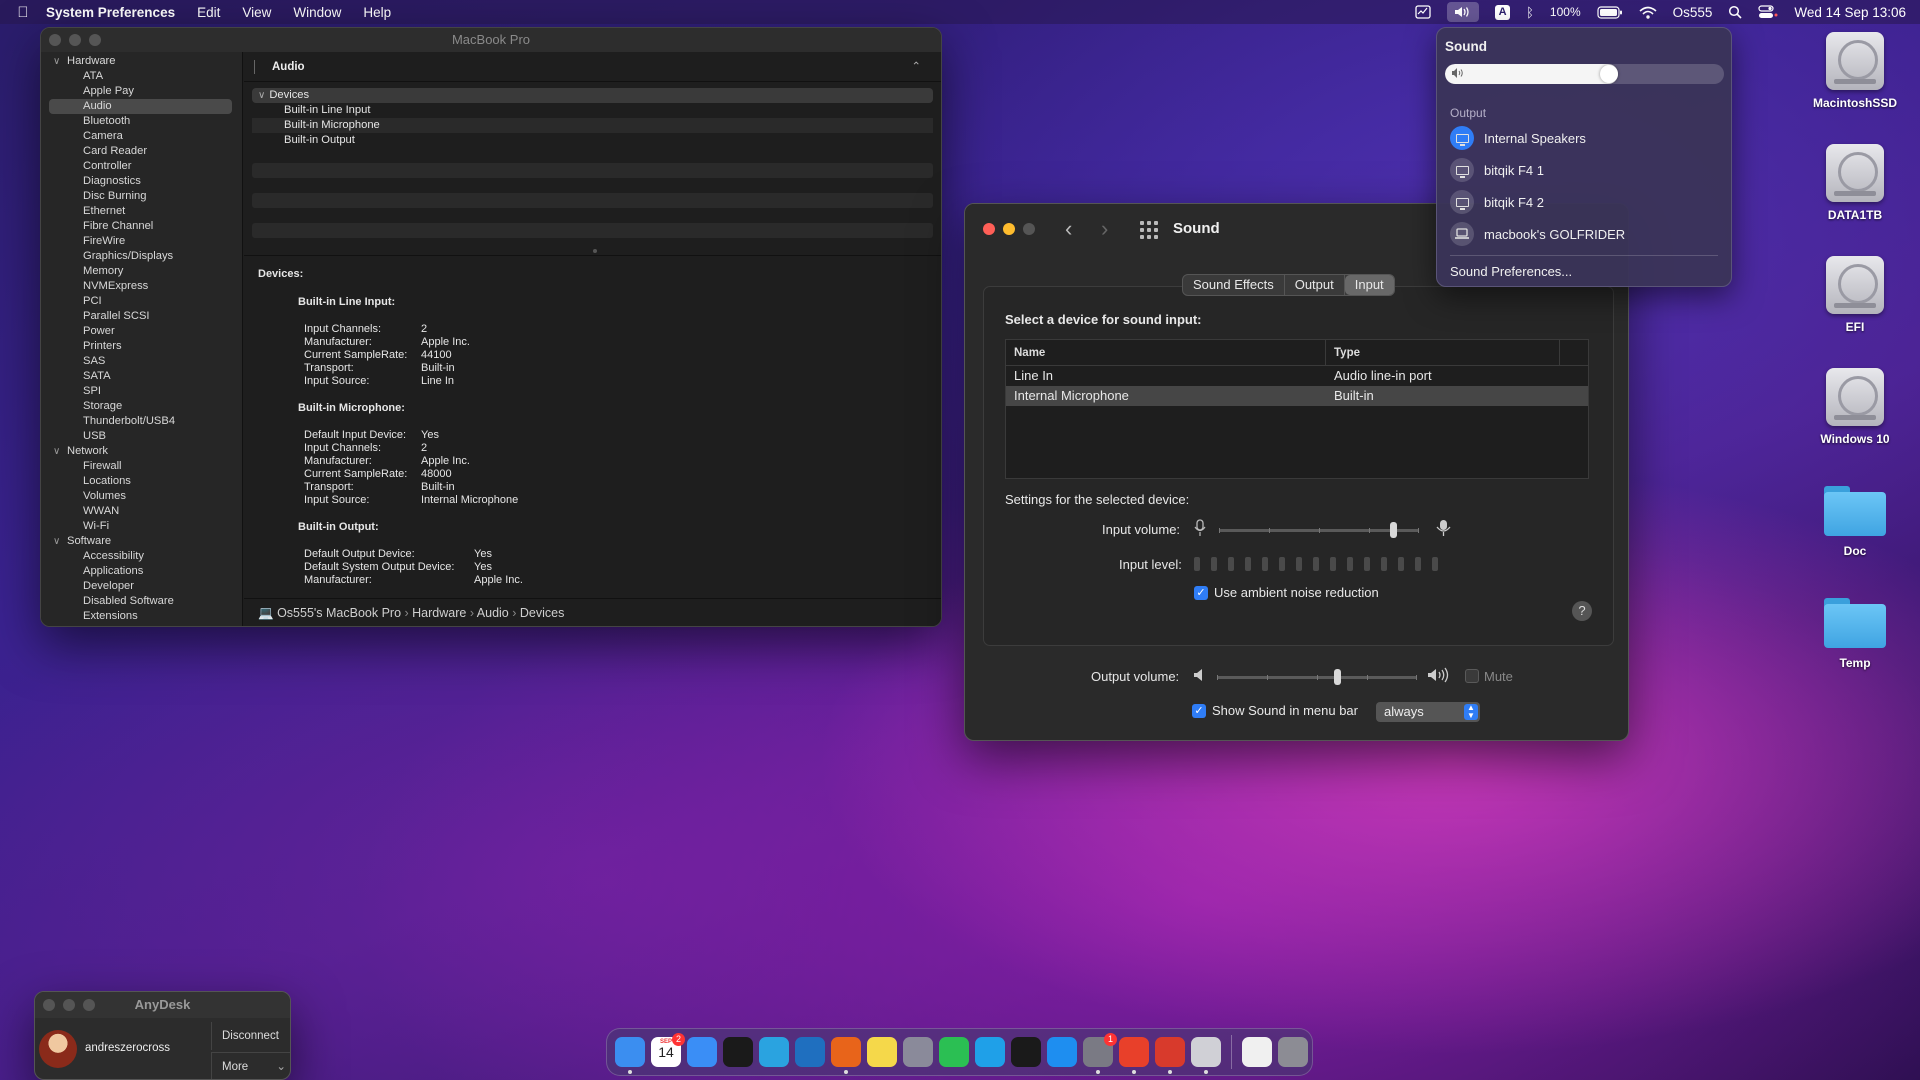  Describe the element at coordinates (882, 1052) in the screenshot. I see `dock-notes-icon` at that location.